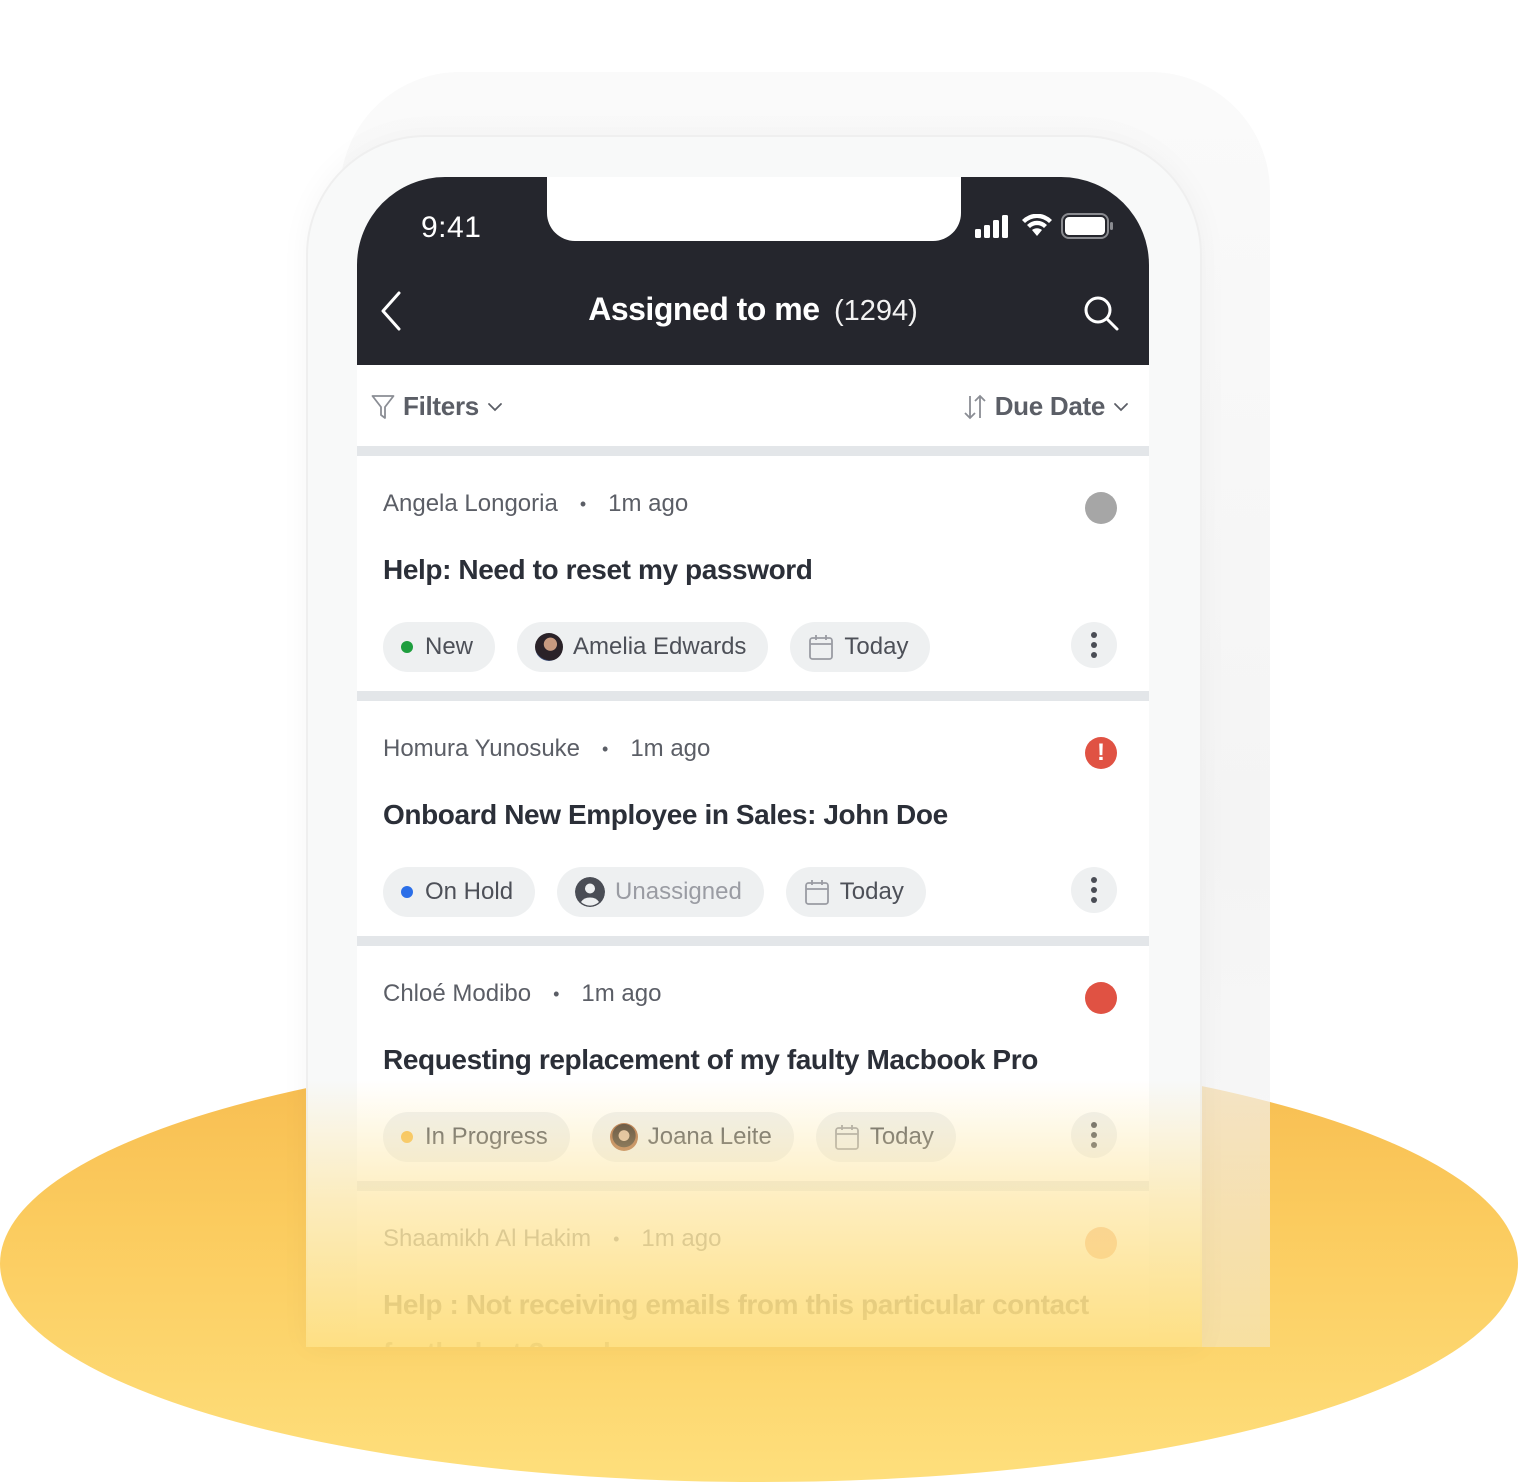 This screenshot has height=1482, width=1518. I want to click on assignee-name: Unassigned, so click(678, 891).